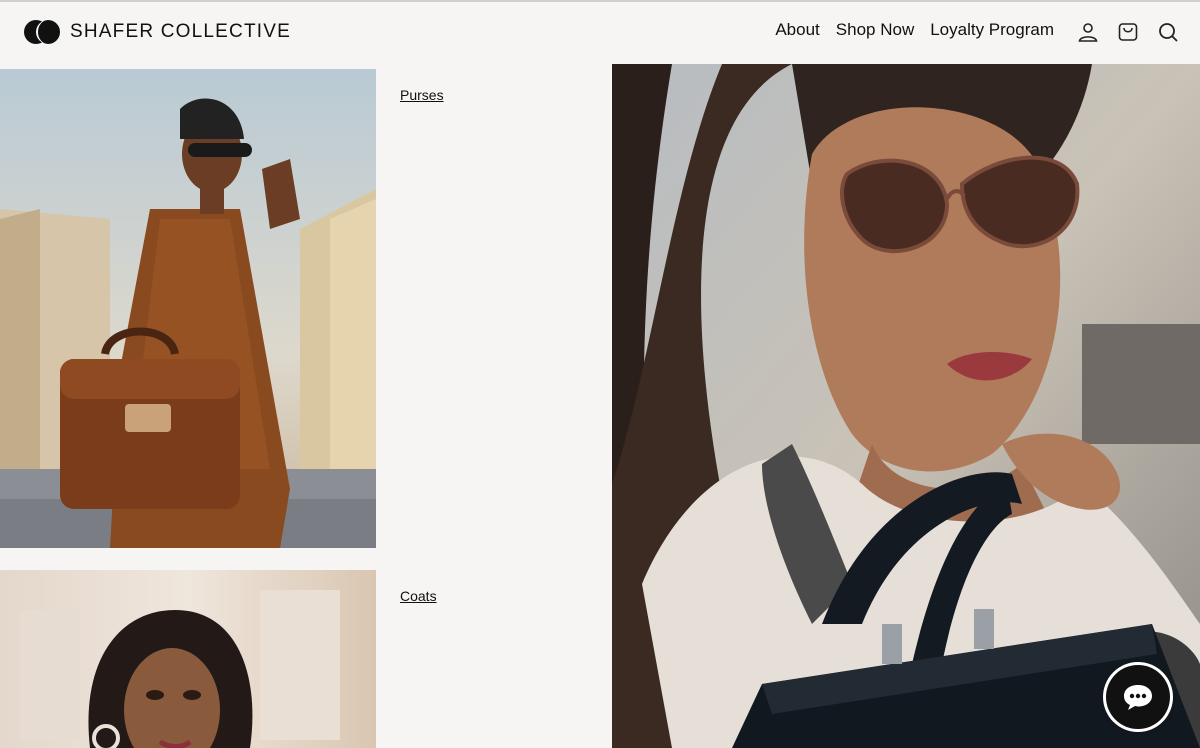 Image resolution: width=1200 pixels, height=748 pixels. I want to click on coats-image, so click(188, 659).